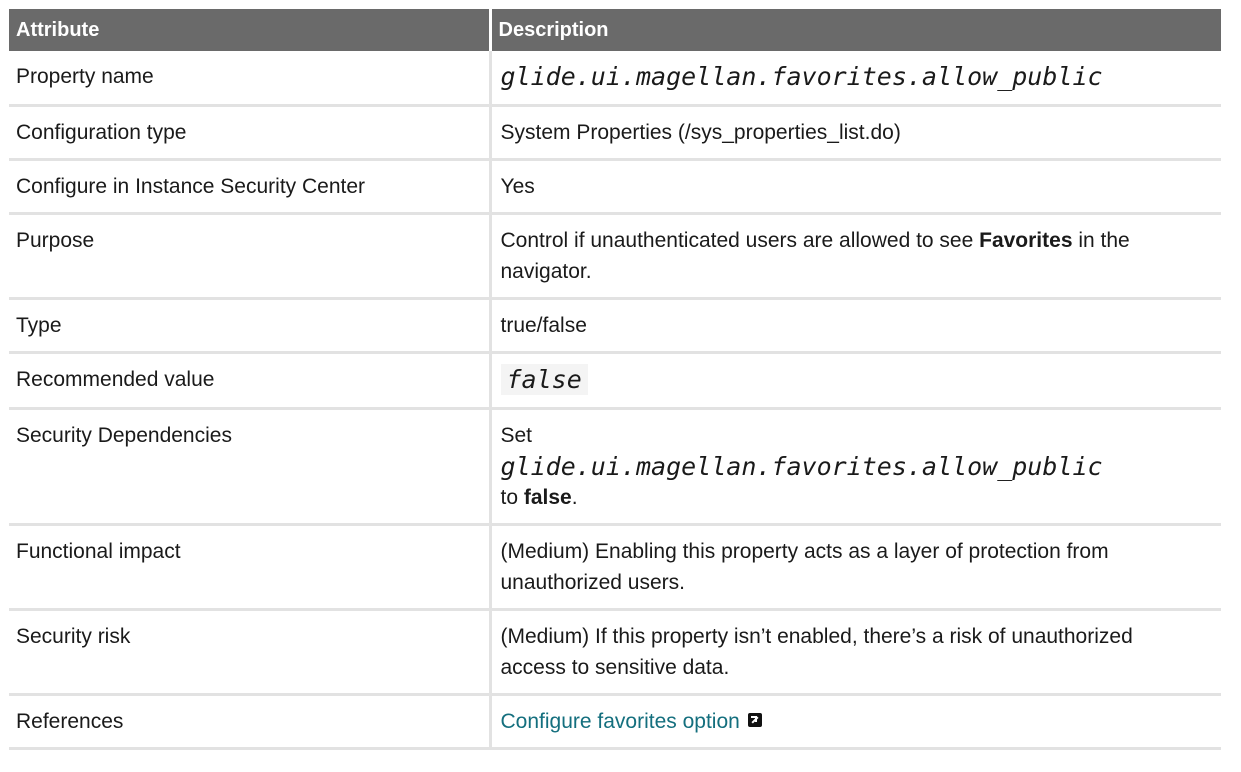 This screenshot has height=772, width=1241. Describe the element at coordinates (250, 326) in the screenshot. I see `attribute-cell: Type` at that location.